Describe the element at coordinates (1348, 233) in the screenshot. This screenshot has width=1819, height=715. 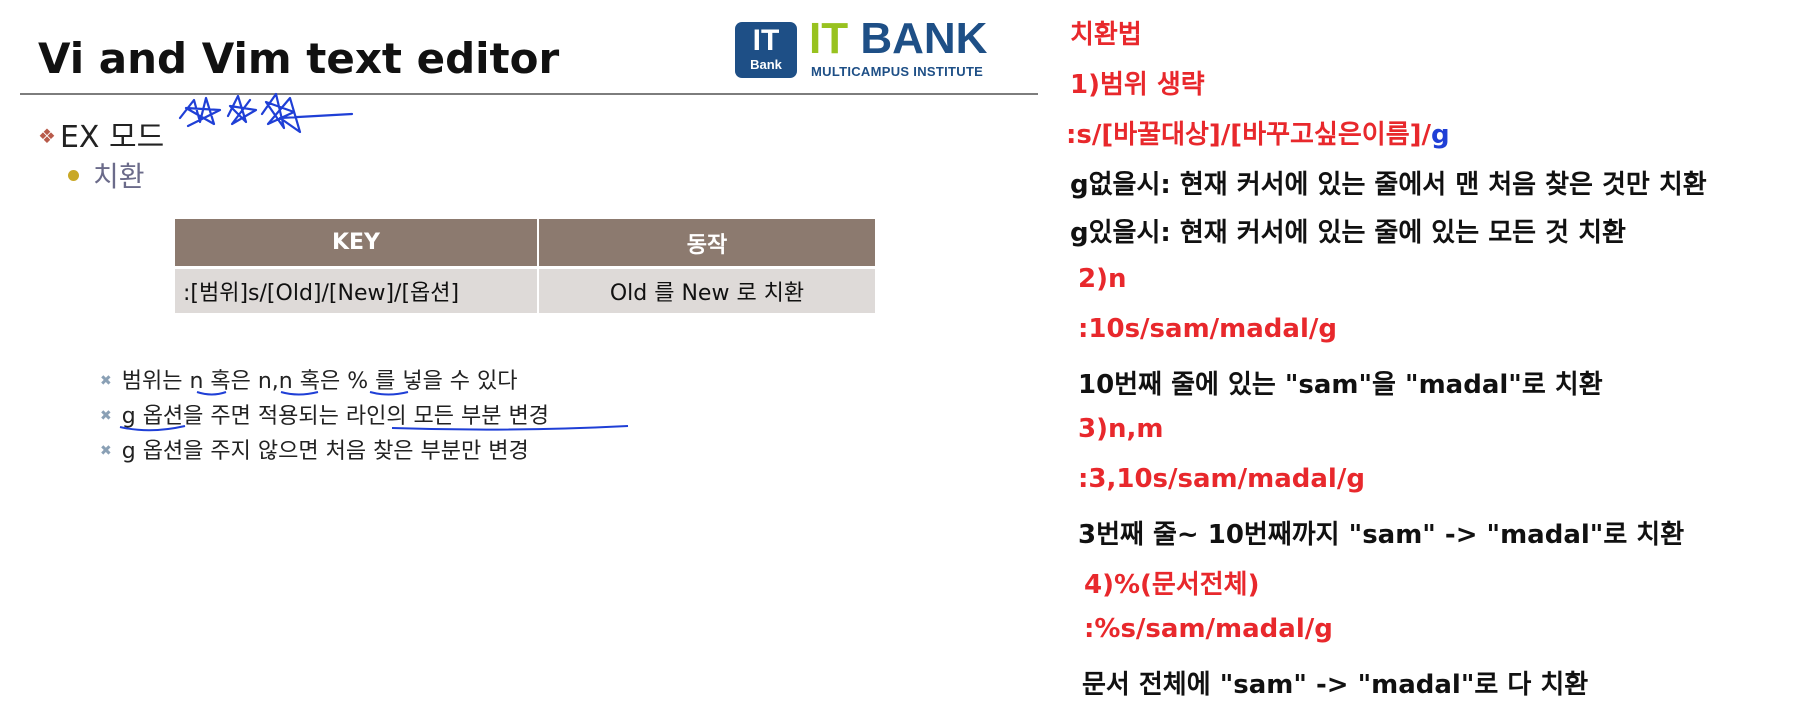
I see `section1-desc-with-g: g있을시: 현재 커서에 있는 줄에 있는 모든 것 치환` at that location.